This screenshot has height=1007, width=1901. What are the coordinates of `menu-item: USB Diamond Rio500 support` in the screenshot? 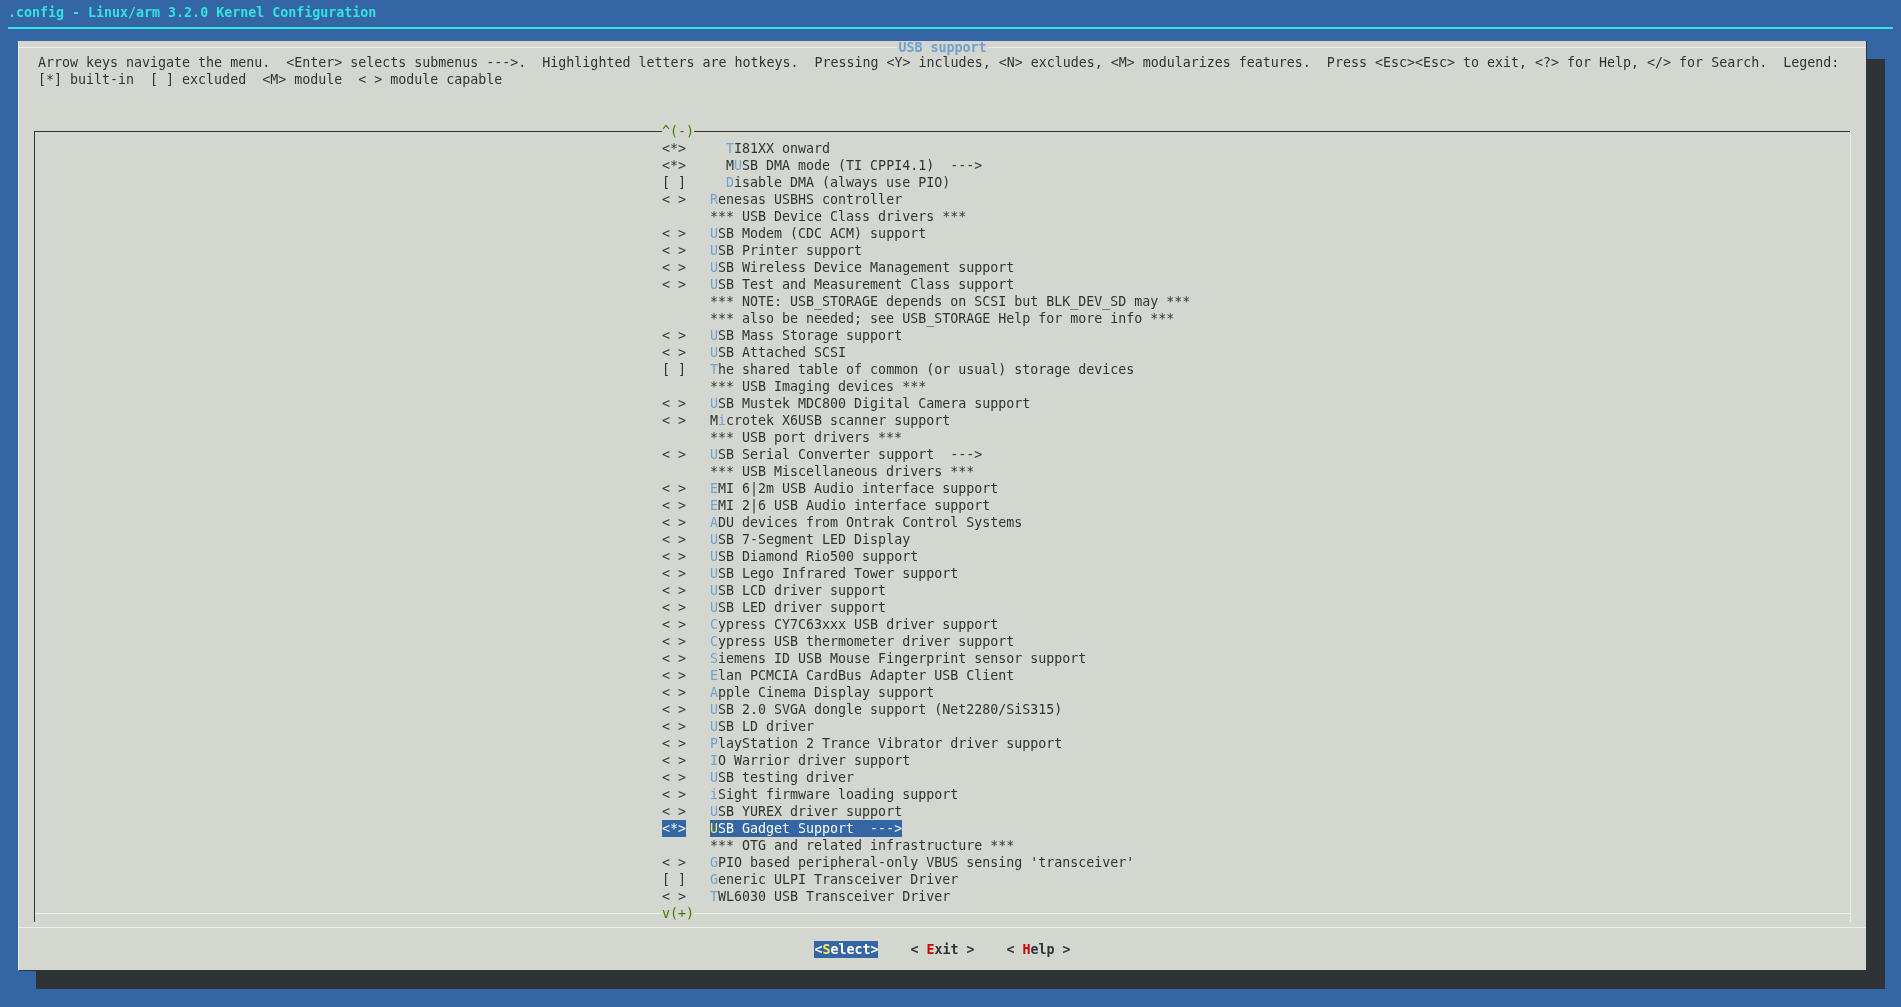 It's located at (814, 556).